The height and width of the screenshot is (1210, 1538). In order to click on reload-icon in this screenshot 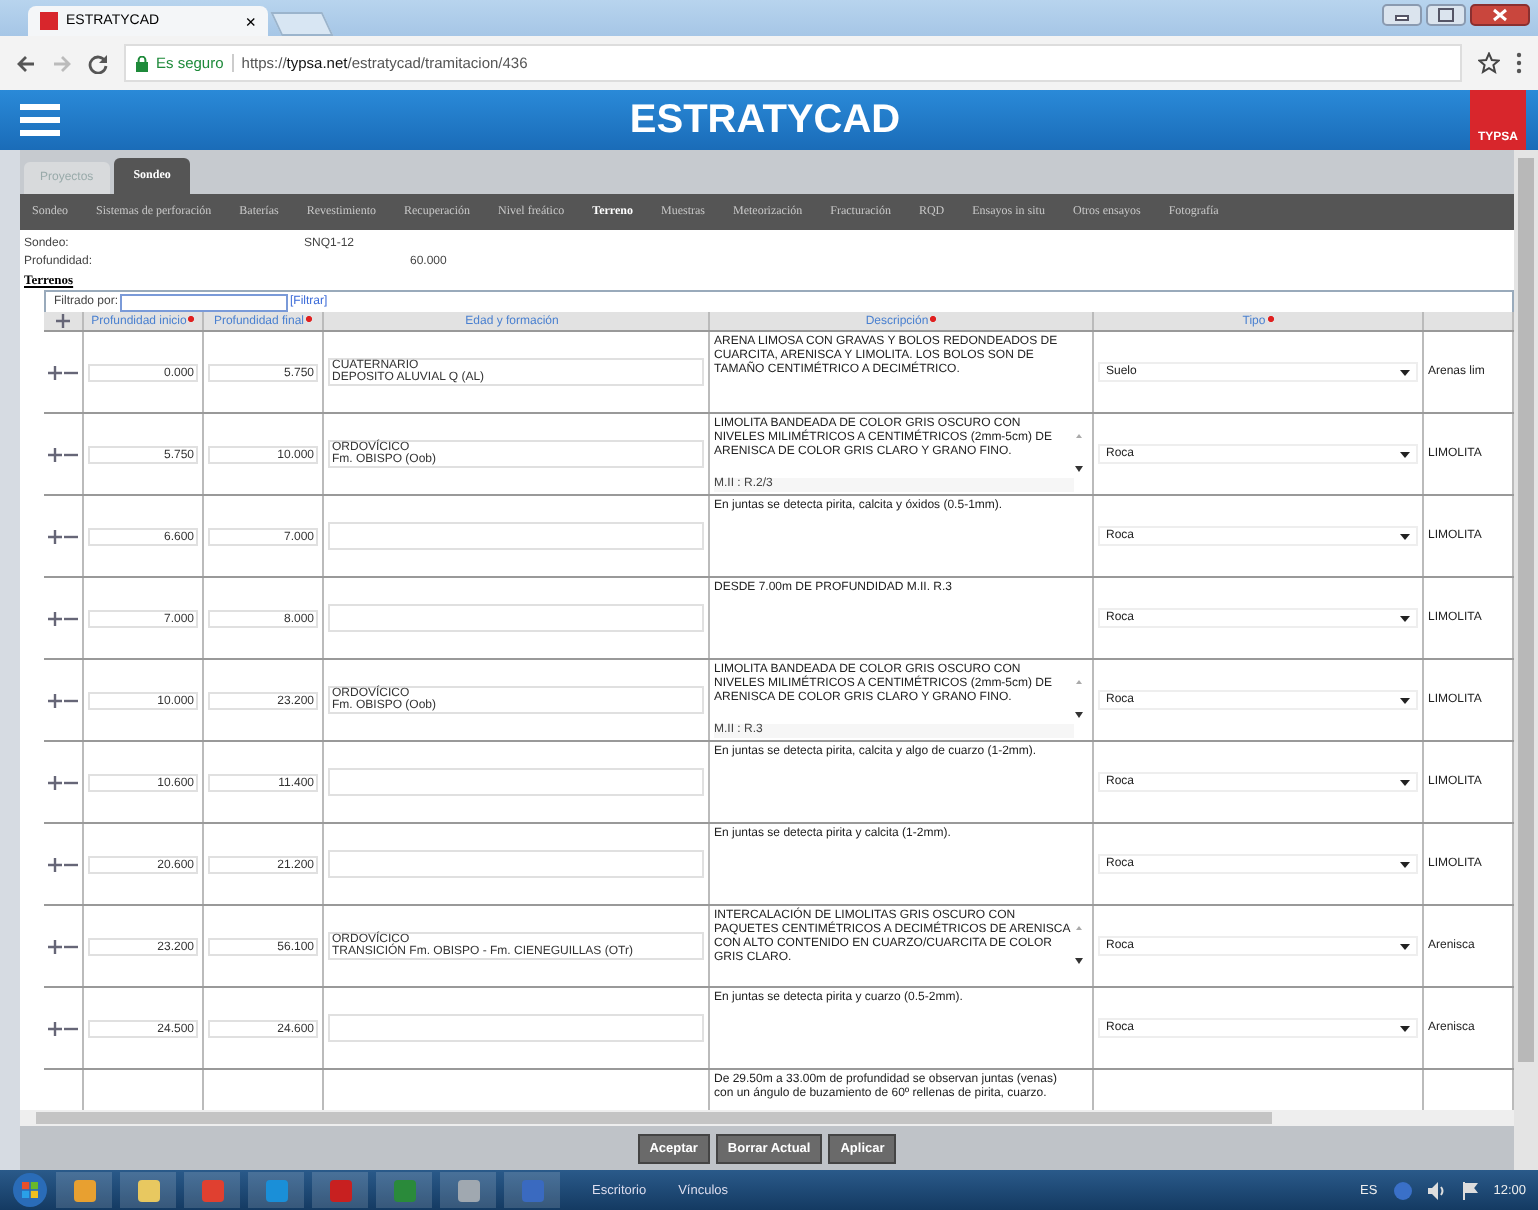, I will do `click(98, 63)`.